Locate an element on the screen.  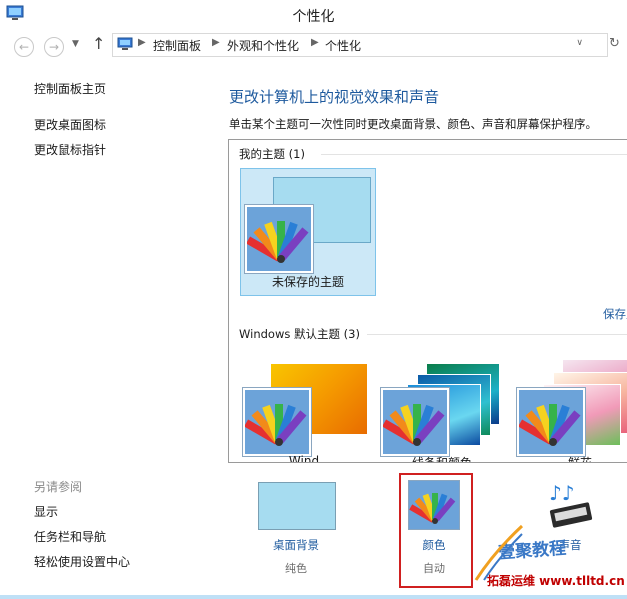
refresh-button: ↻ is located at coordinates (614, 43).